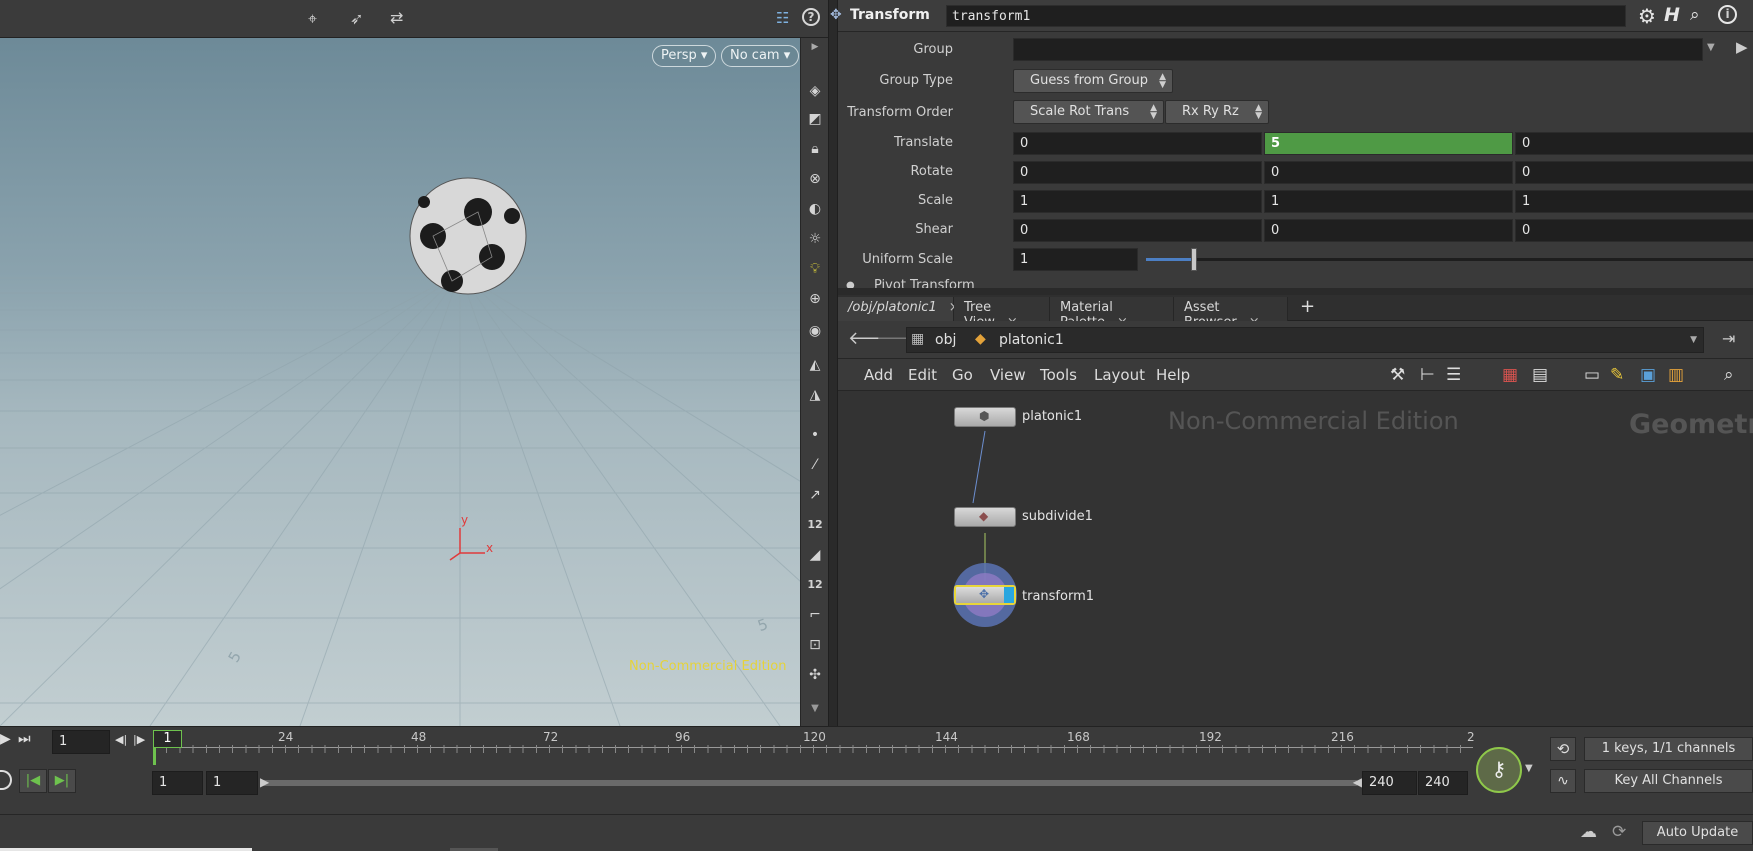 Image resolution: width=1753 pixels, height=851 pixels. What do you see at coordinates (782, 18) in the screenshot?
I see `display-options-icon: ☷` at bounding box center [782, 18].